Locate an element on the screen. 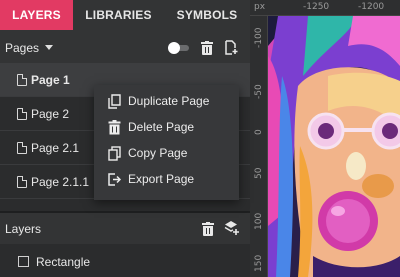  chevron-down-icon is located at coordinates (49, 47).